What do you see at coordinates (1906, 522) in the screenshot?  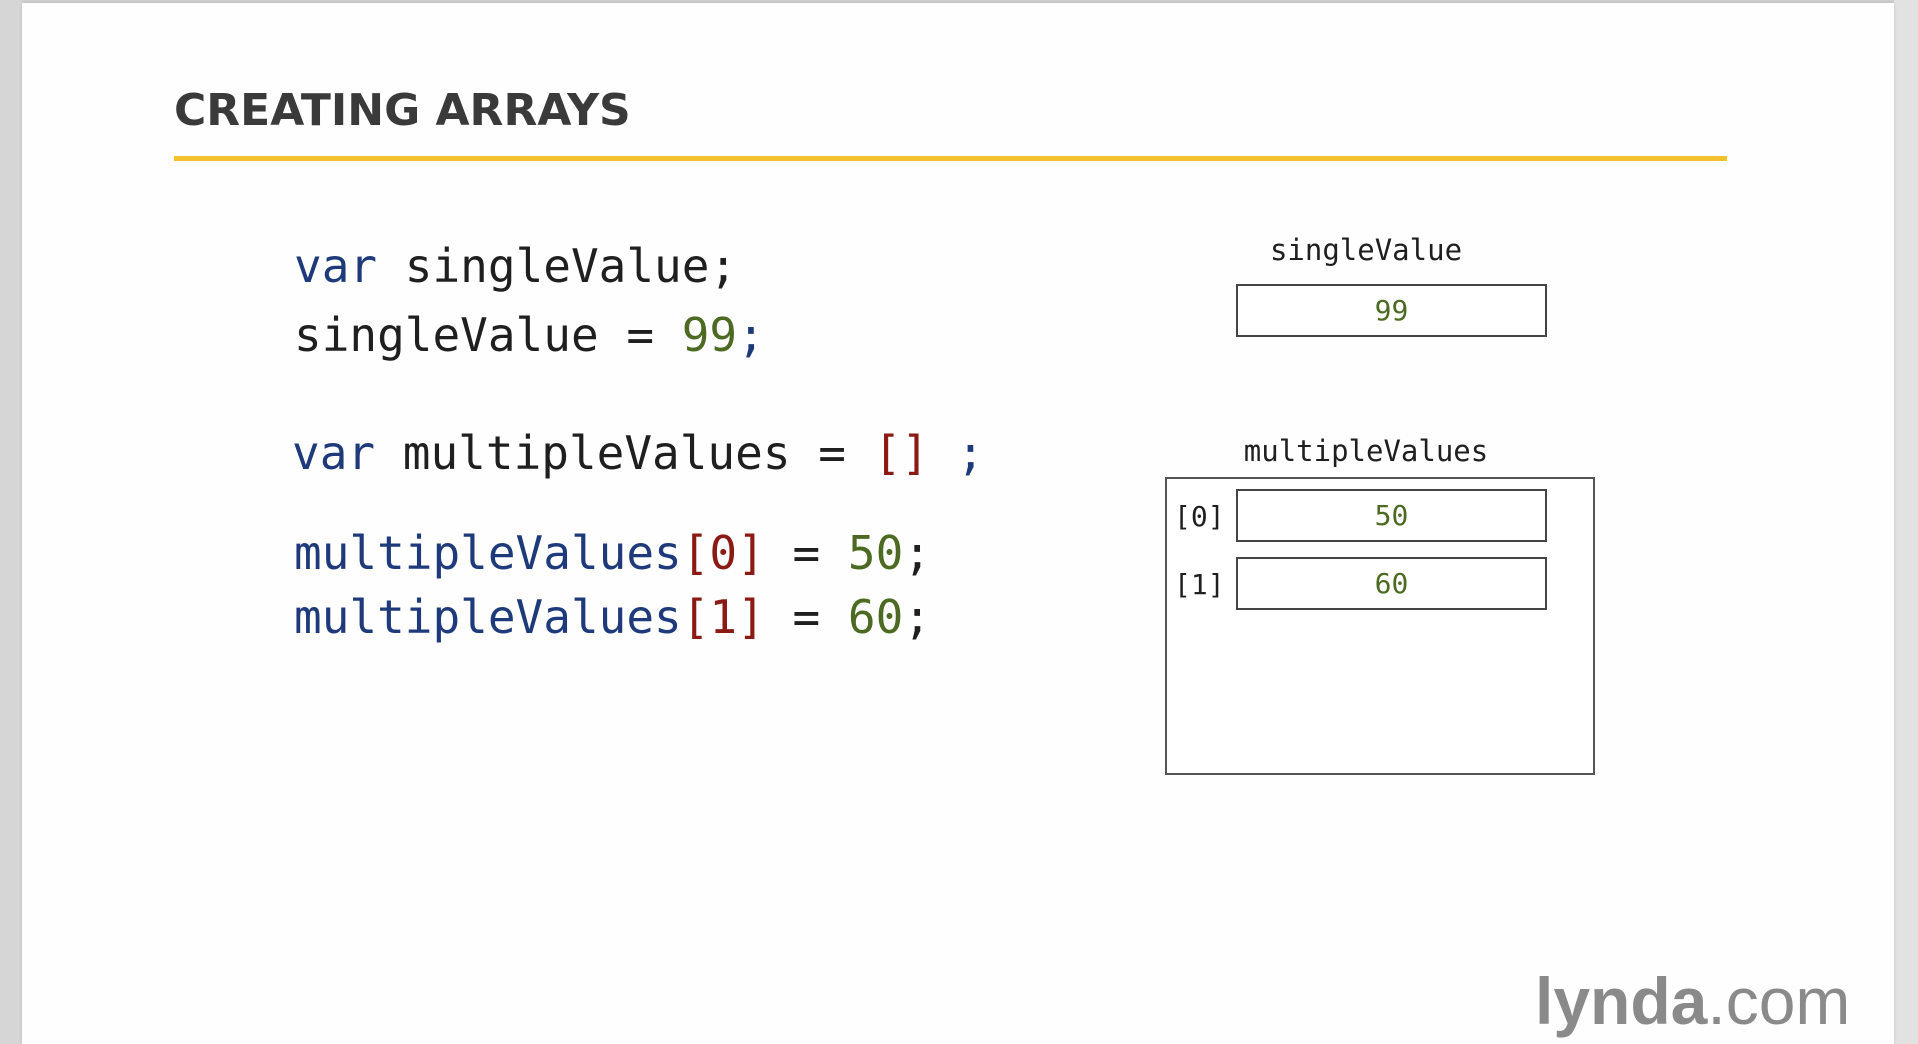 I see `window-frame-right` at bounding box center [1906, 522].